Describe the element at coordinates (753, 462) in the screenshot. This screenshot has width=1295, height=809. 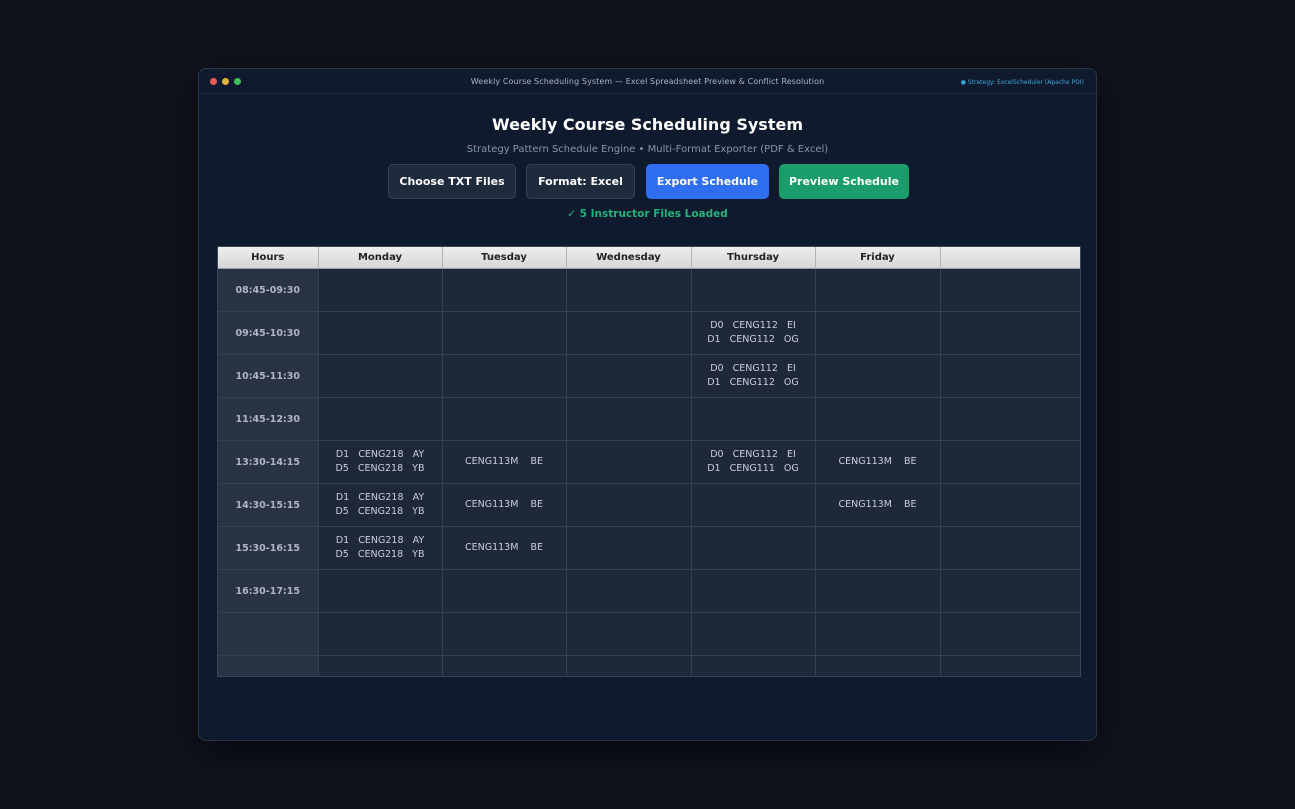
I see `schedule-cell: D0 CENG112 EI D1 CENG111 OG` at that location.